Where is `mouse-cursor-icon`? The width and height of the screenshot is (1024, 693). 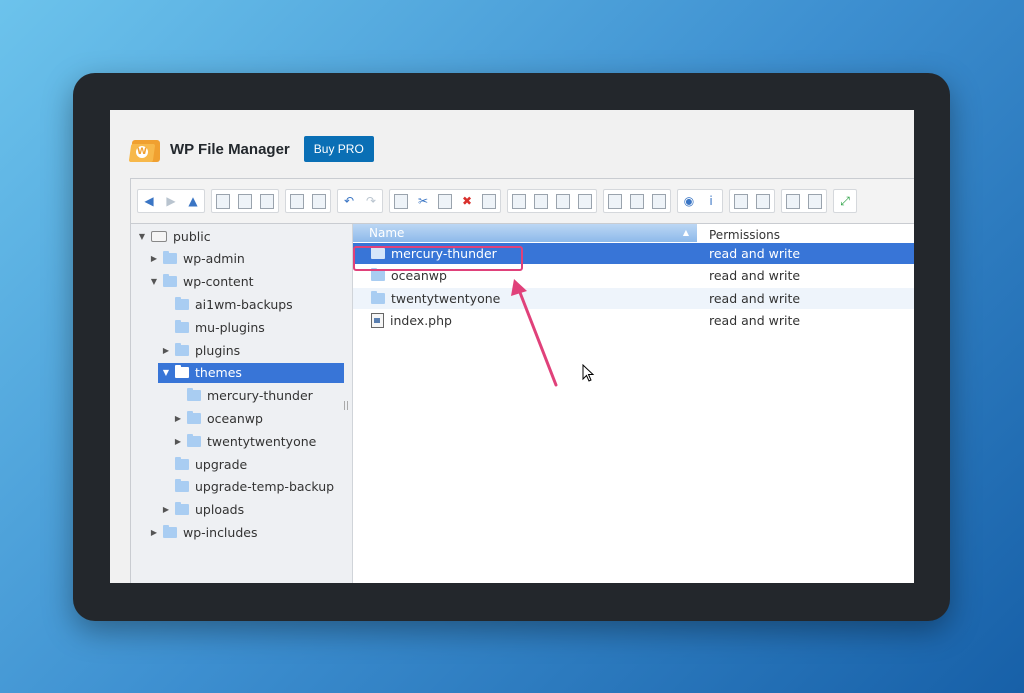
mouse-cursor-icon is located at coordinates (588, 373).